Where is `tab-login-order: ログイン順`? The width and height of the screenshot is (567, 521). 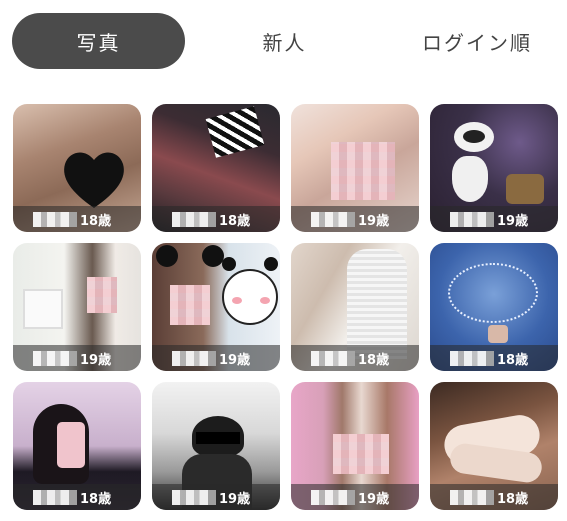
tab-login-order: ログイン順 is located at coordinates (477, 41).